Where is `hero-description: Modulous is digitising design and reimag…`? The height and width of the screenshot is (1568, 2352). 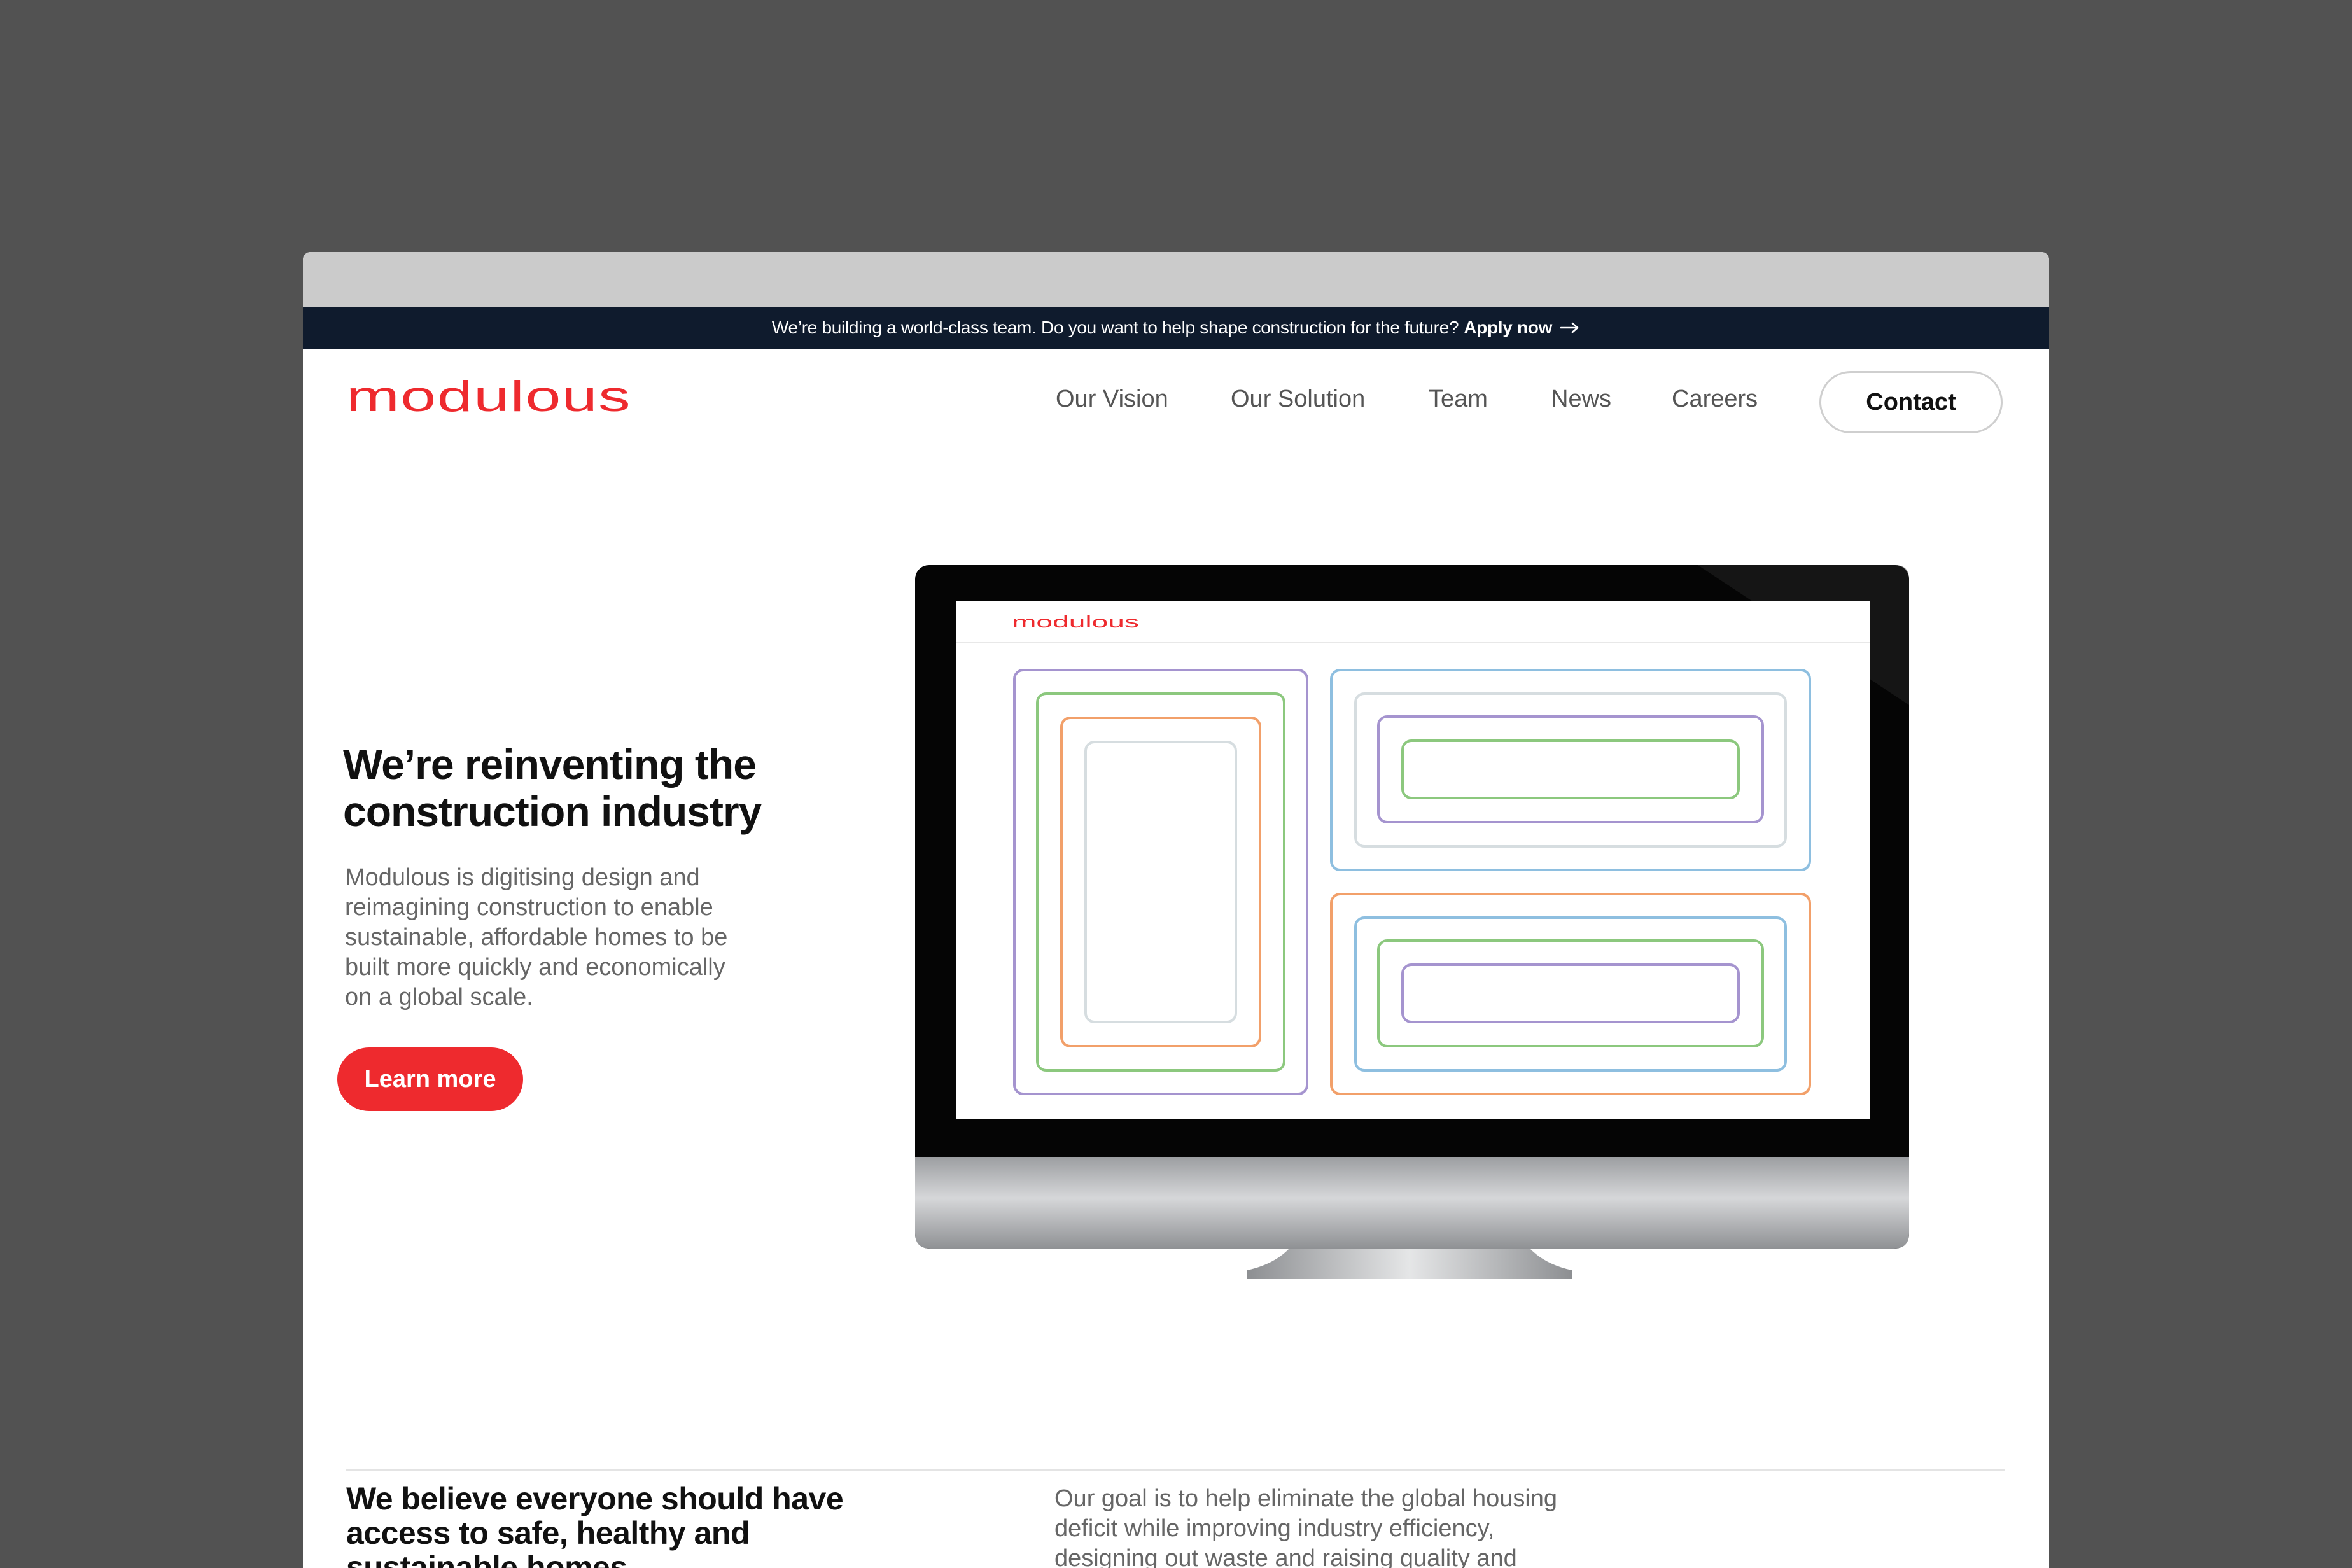
hero-description: Modulous is digitising design and reimag… is located at coordinates (536, 937).